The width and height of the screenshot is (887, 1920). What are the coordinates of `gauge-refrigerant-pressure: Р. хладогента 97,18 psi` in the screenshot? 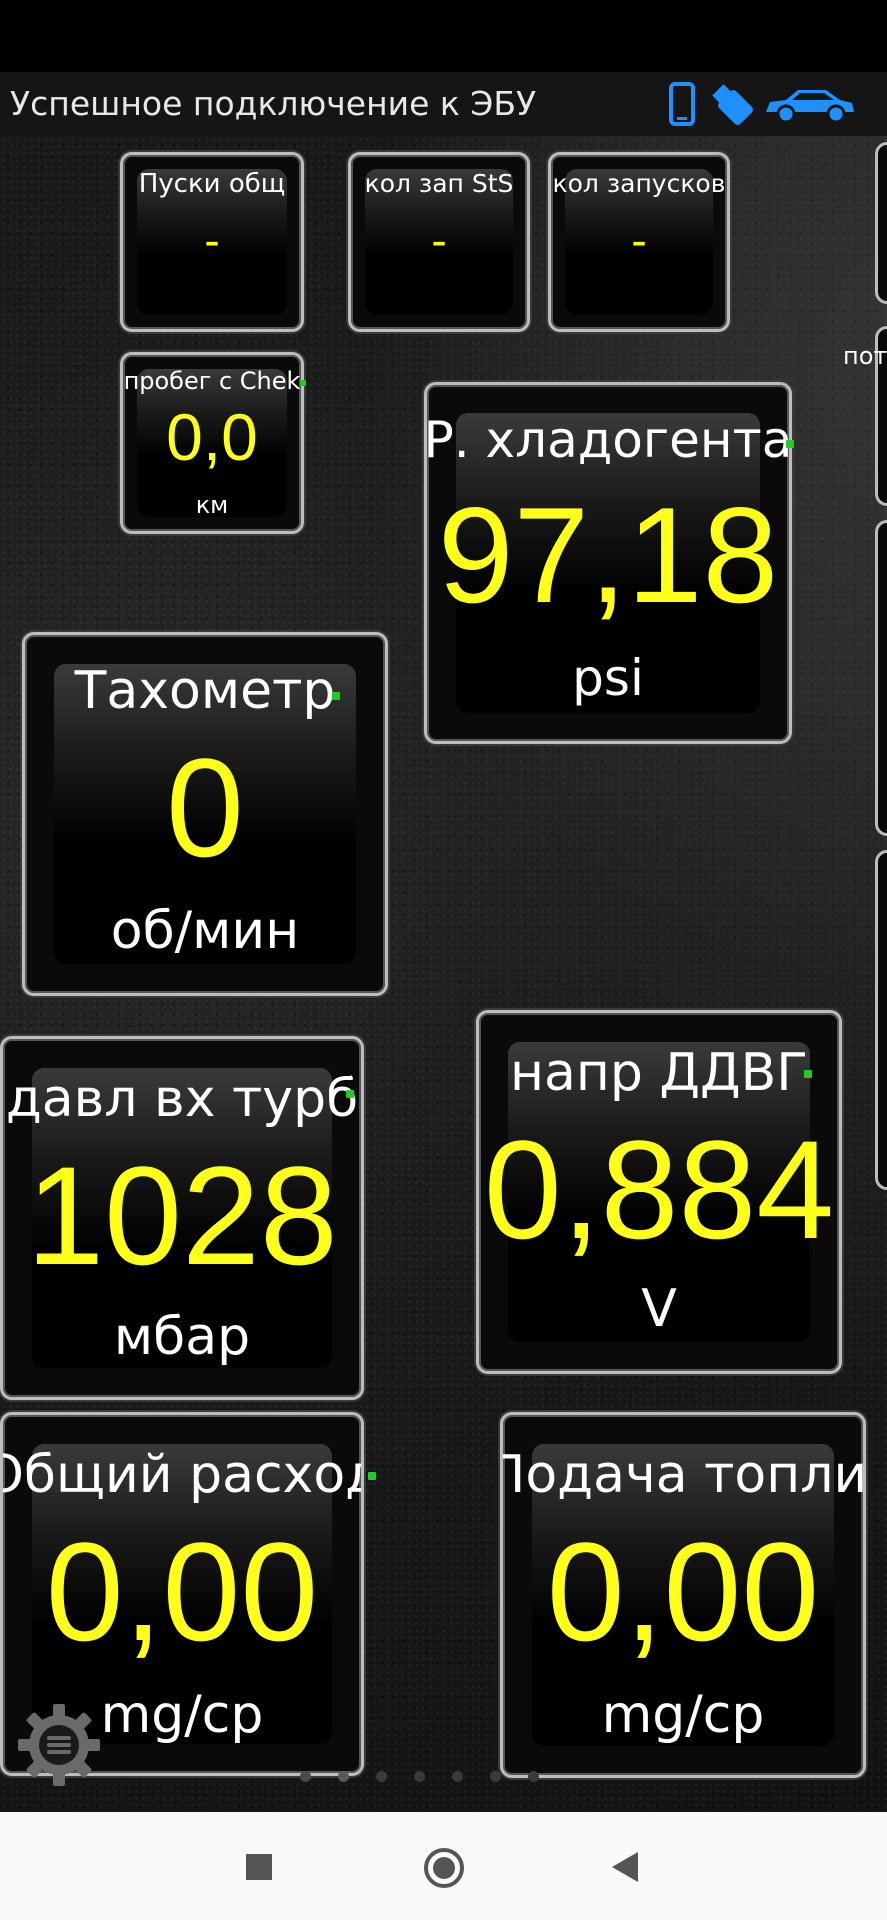 It's located at (608, 563).